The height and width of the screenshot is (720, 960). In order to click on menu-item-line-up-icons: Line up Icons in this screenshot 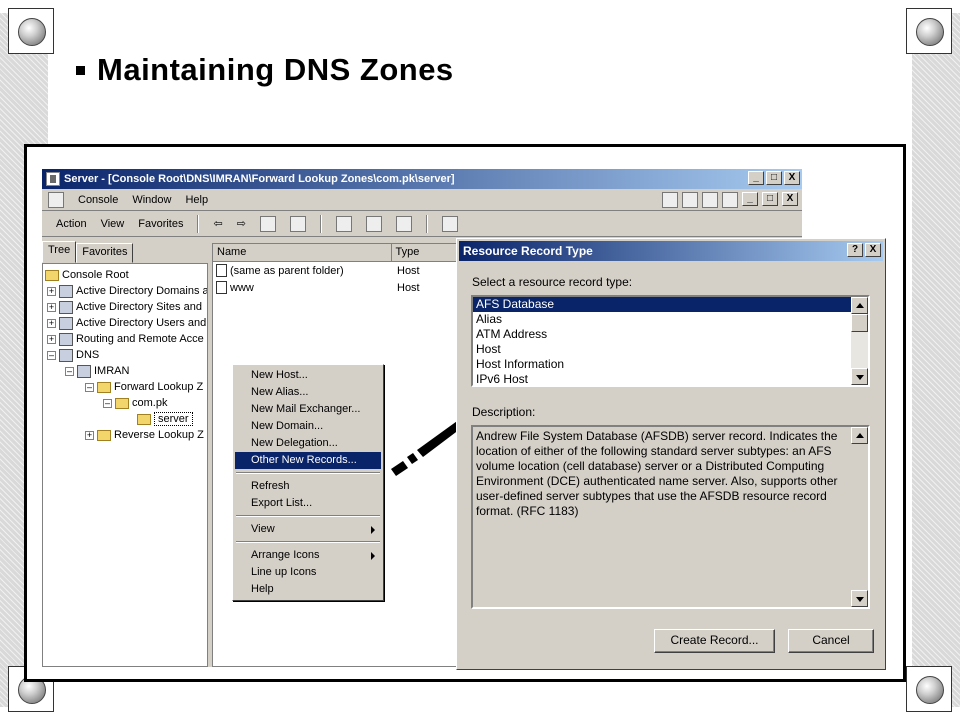, I will do `click(308, 572)`.